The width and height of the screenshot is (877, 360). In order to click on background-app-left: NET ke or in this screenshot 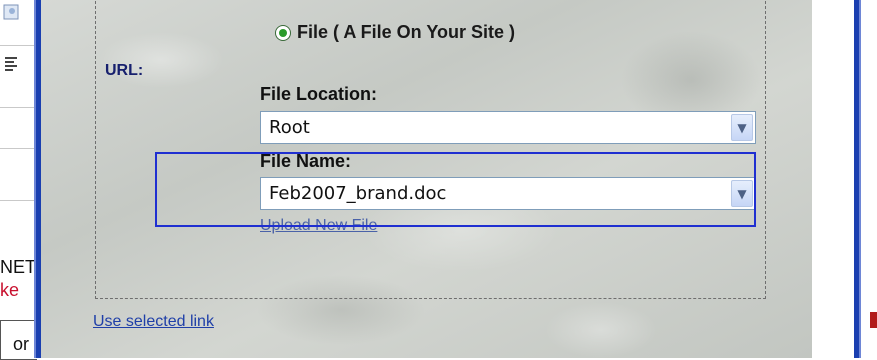, I will do `click(20, 180)`.